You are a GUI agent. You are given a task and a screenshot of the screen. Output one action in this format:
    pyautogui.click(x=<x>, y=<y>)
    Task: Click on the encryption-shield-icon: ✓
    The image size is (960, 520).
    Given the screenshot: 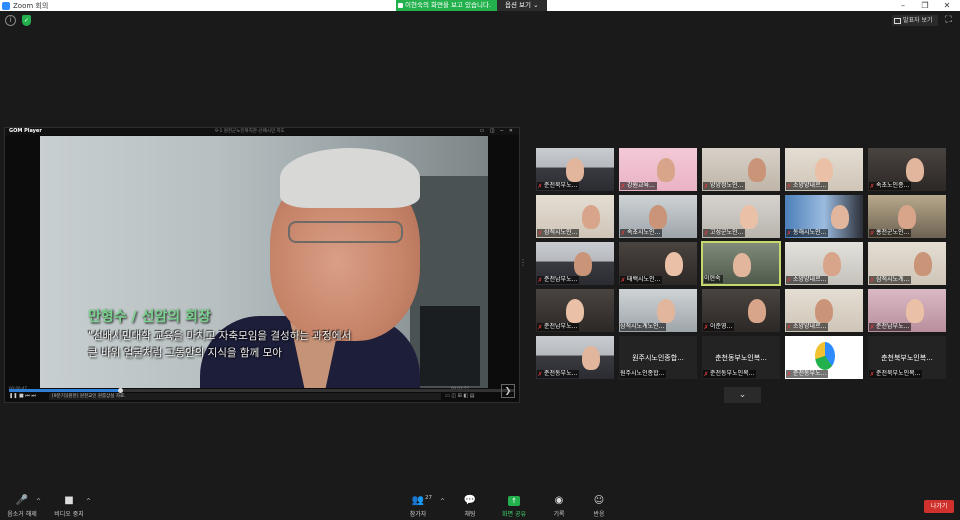 What is the action you would take?
    pyautogui.click(x=26, y=20)
    